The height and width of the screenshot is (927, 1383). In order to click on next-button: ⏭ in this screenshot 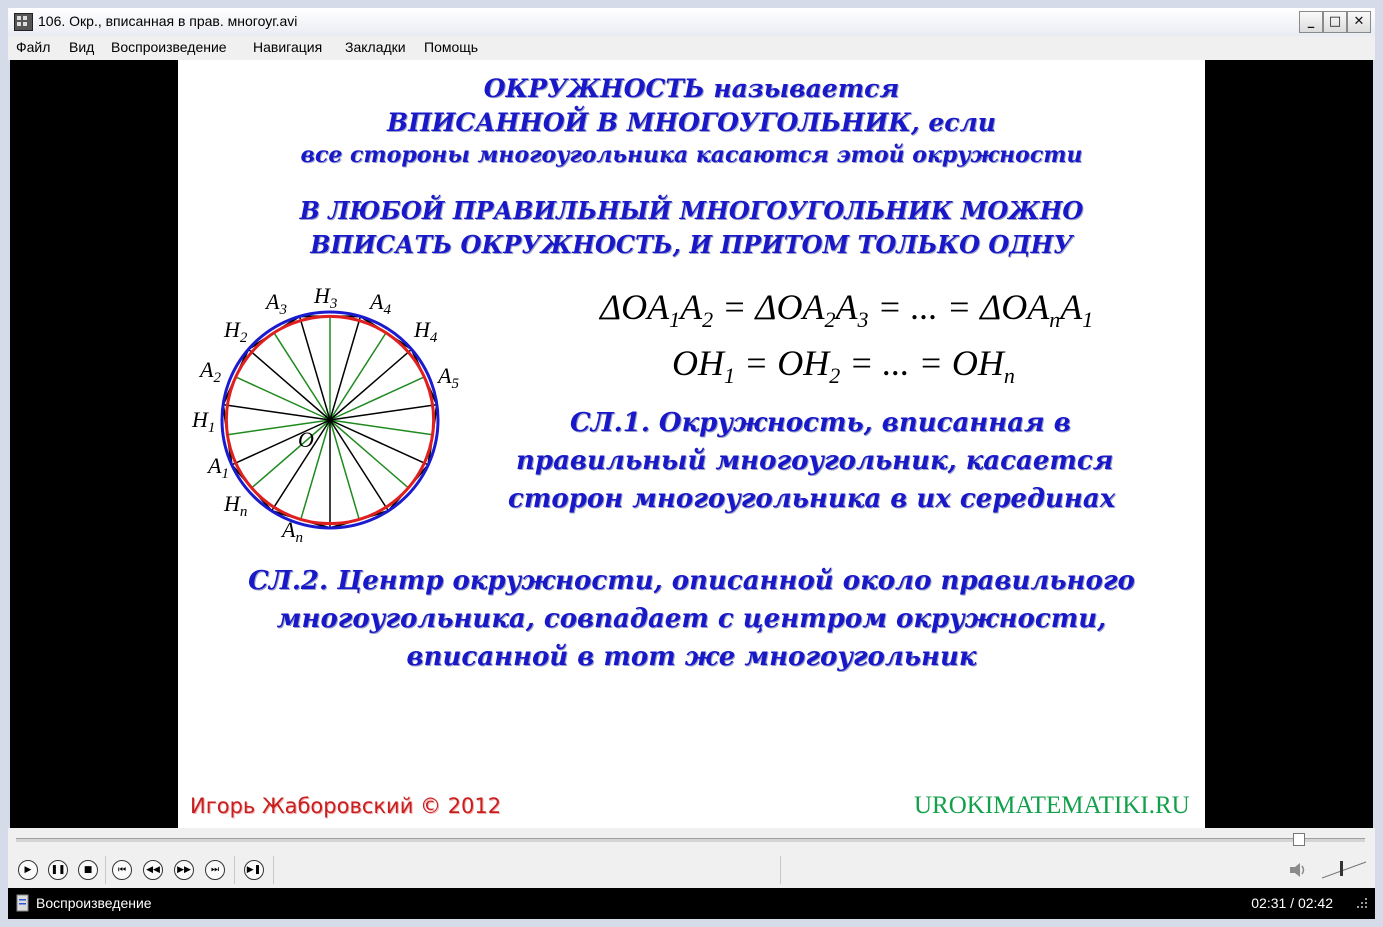, I will do `click(215, 870)`.